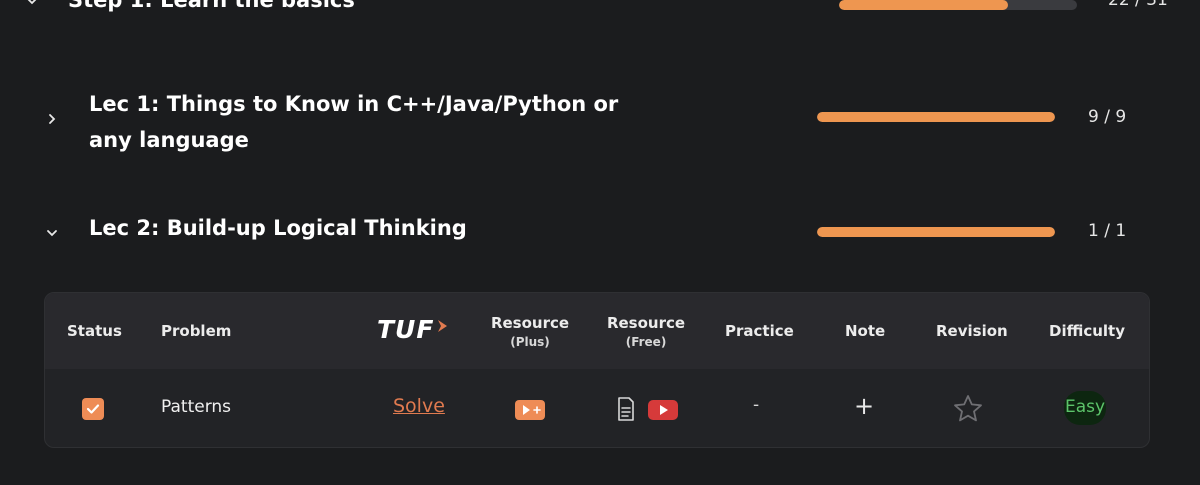 Image resolution: width=1200 pixels, height=485 pixels. I want to click on add-note-button: +, so click(864, 406).